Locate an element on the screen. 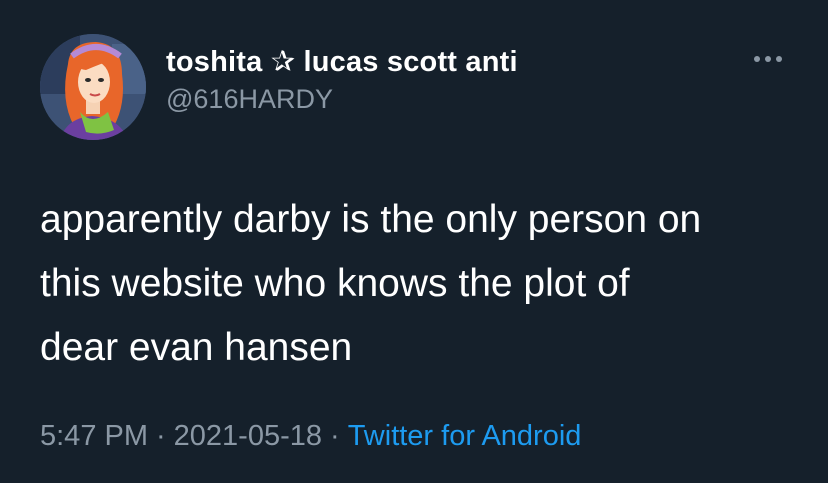 This screenshot has width=828, height=483. more-horizontal-icon is located at coordinates (768, 59).